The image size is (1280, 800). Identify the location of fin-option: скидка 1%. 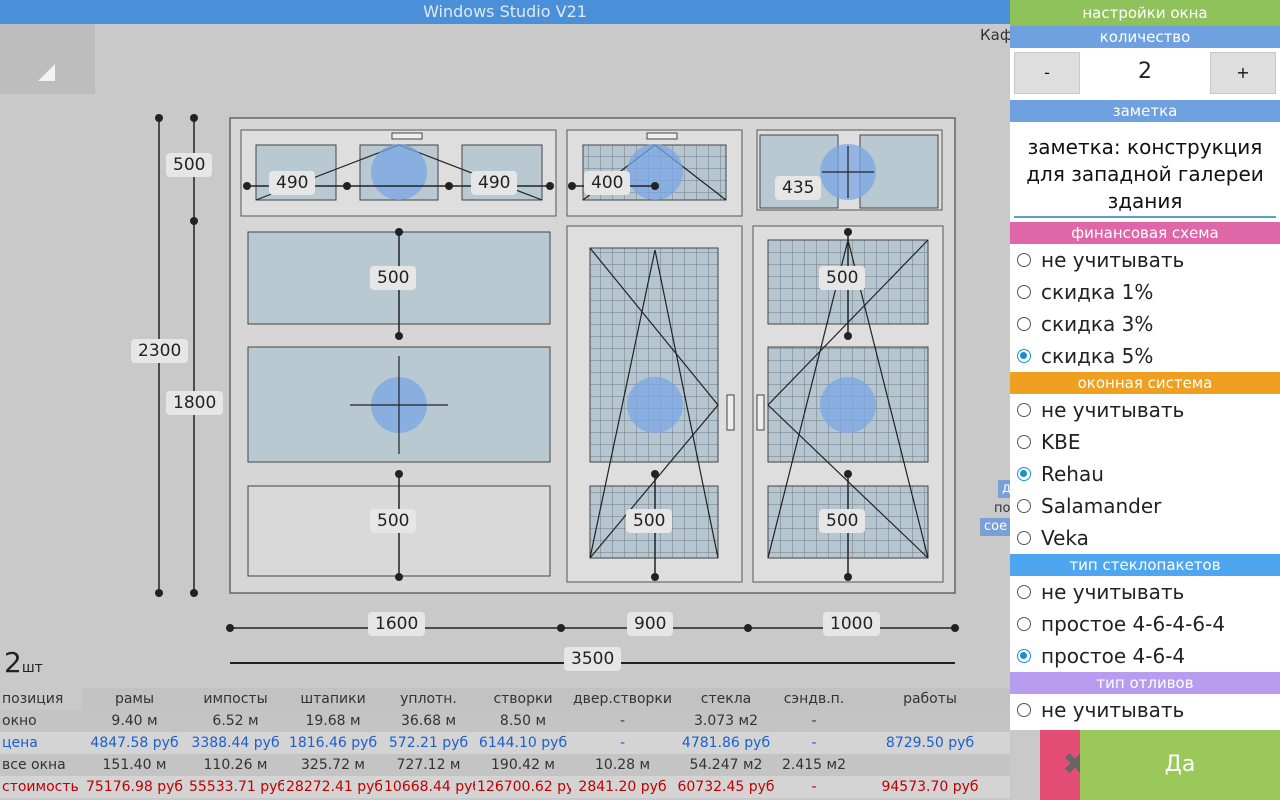
(1145, 292).